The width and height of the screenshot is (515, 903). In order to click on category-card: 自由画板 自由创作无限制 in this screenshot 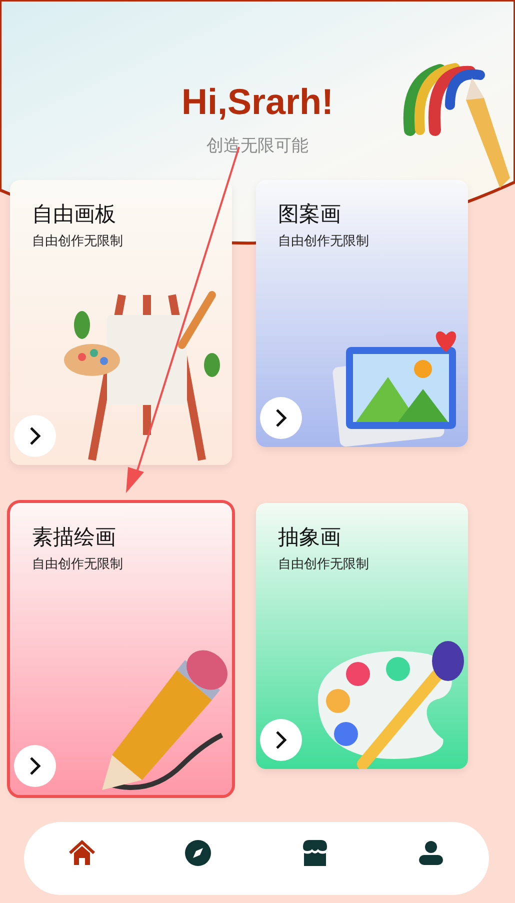, I will do `click(121, 322)`.